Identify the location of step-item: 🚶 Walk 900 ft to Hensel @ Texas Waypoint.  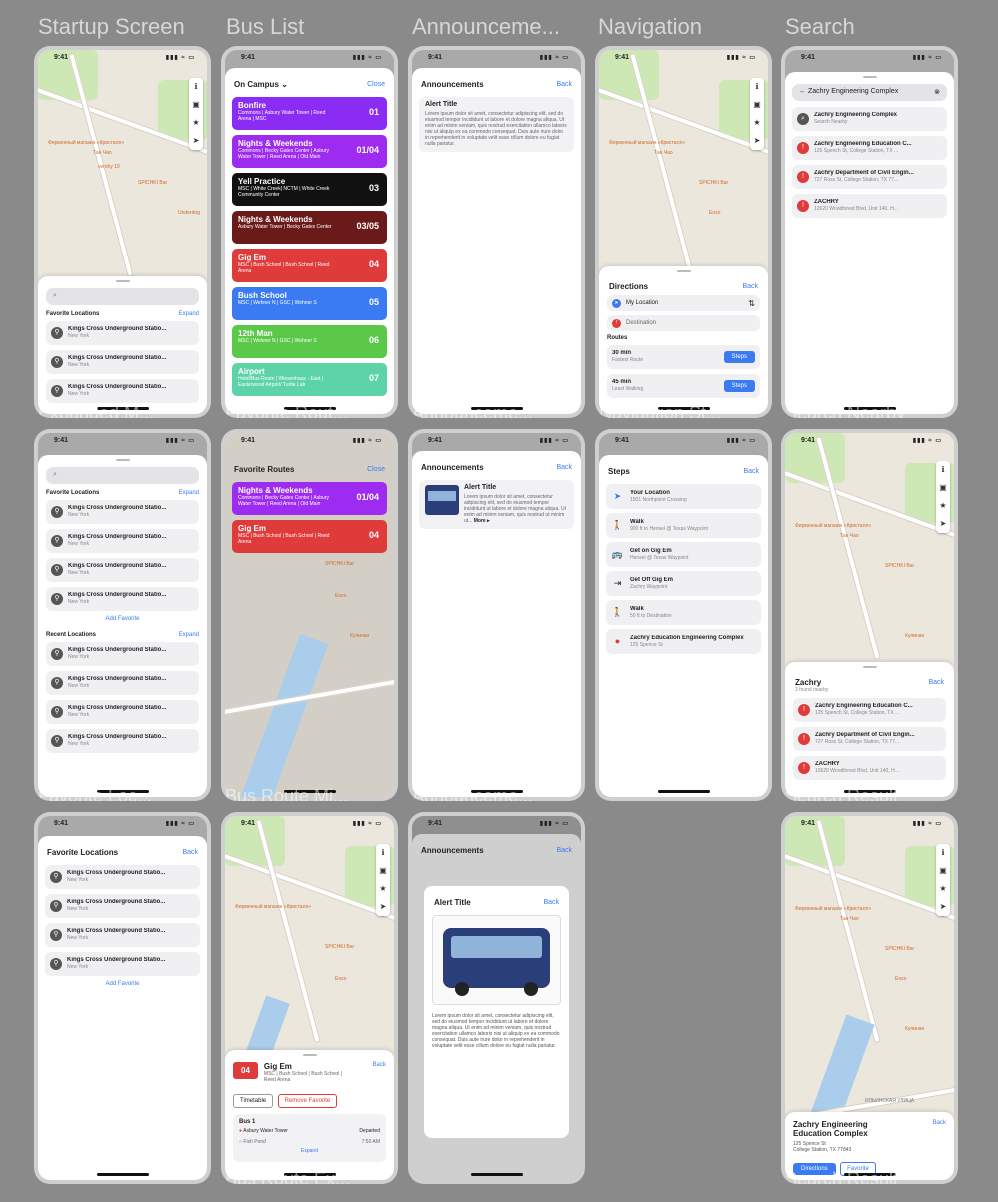
(683, 525).